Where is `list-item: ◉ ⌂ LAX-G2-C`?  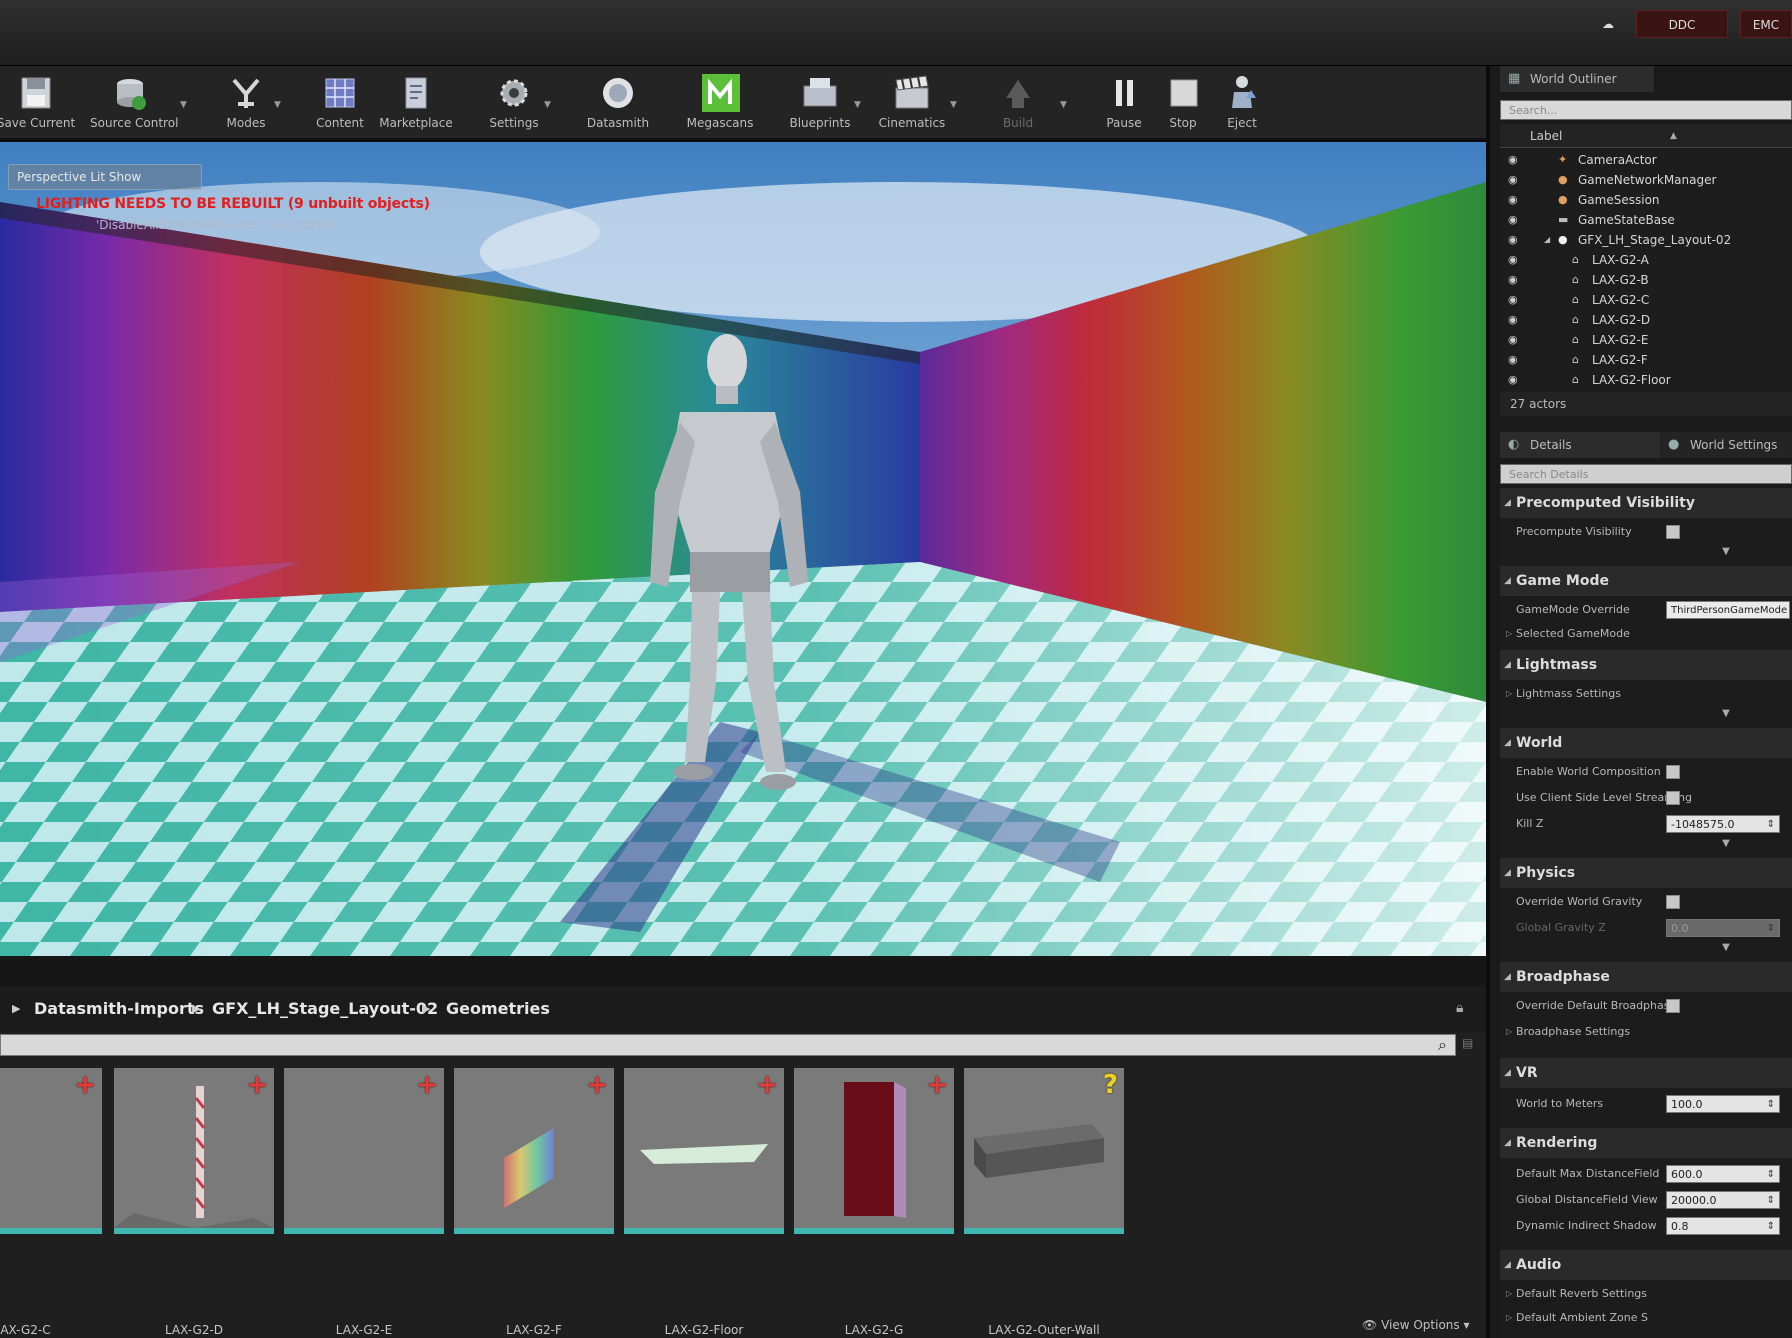
list-item: ◉ ⌂ LAX-G2-C is located at coordinates (1646, 300).